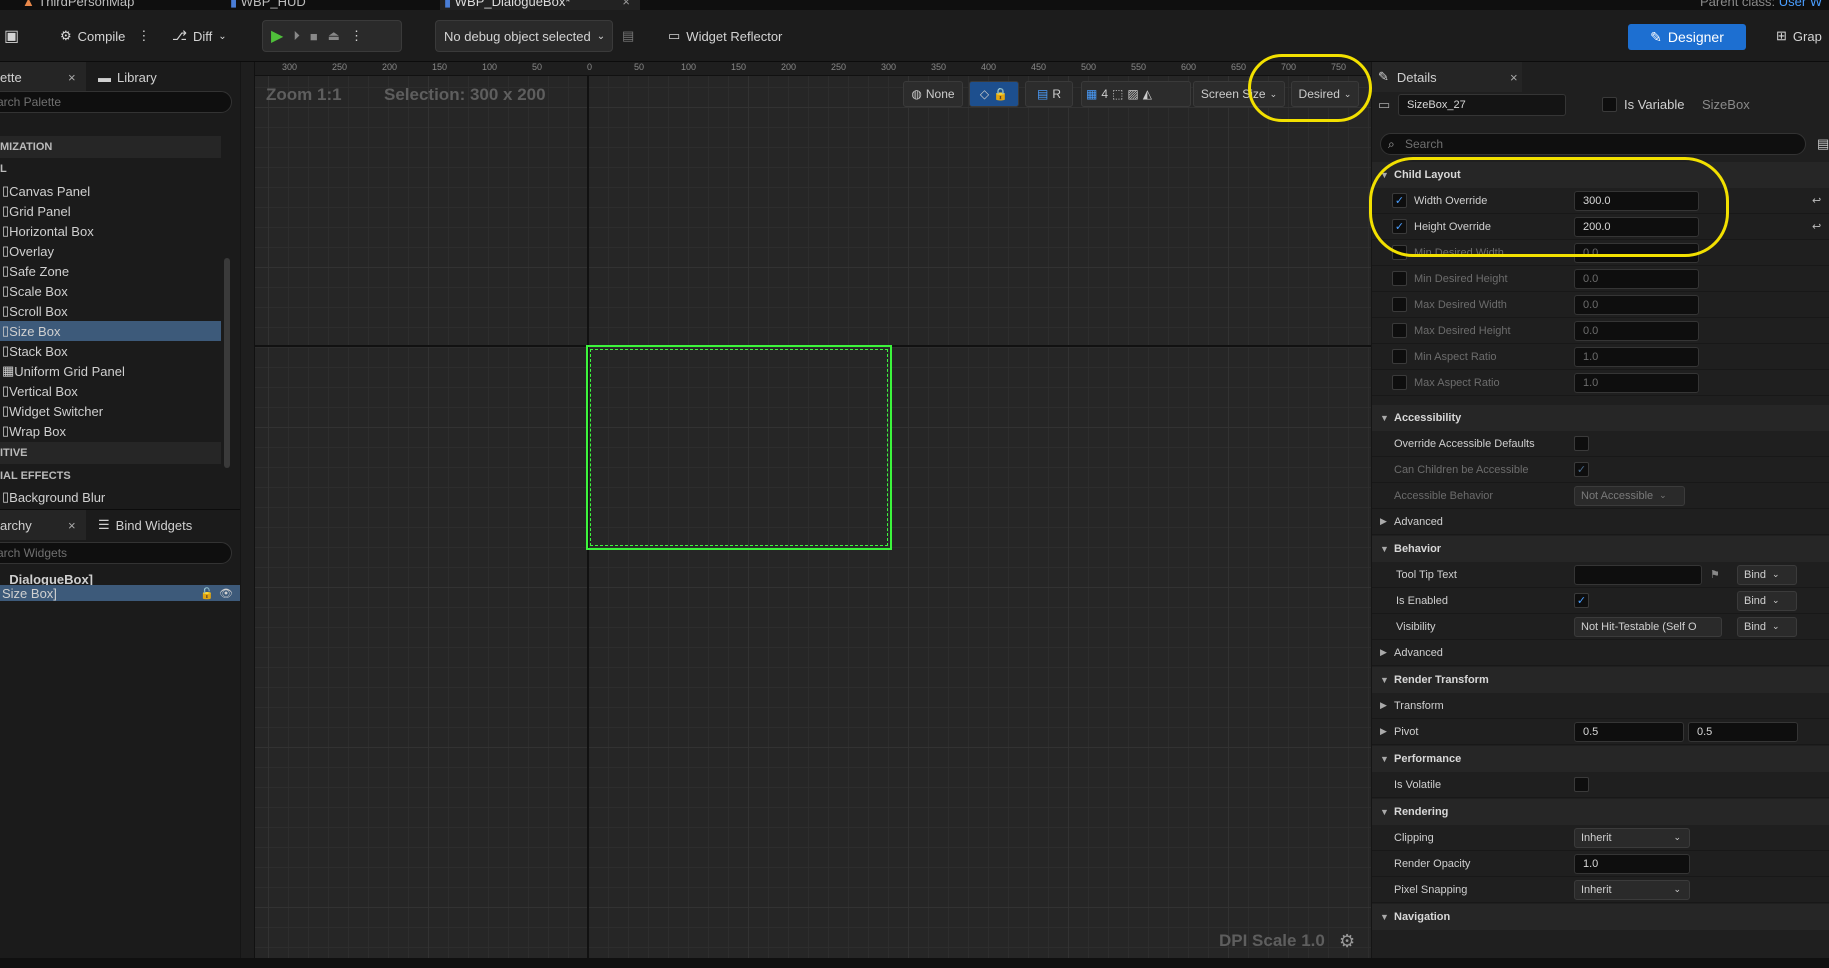 This screenshot has width=1829, height=968. What do you see at coordinates (110, 431) in the screenshot?
I see `palette-item-wrap-box: ▯ Wrap Box` at bounding box center [110, 431].